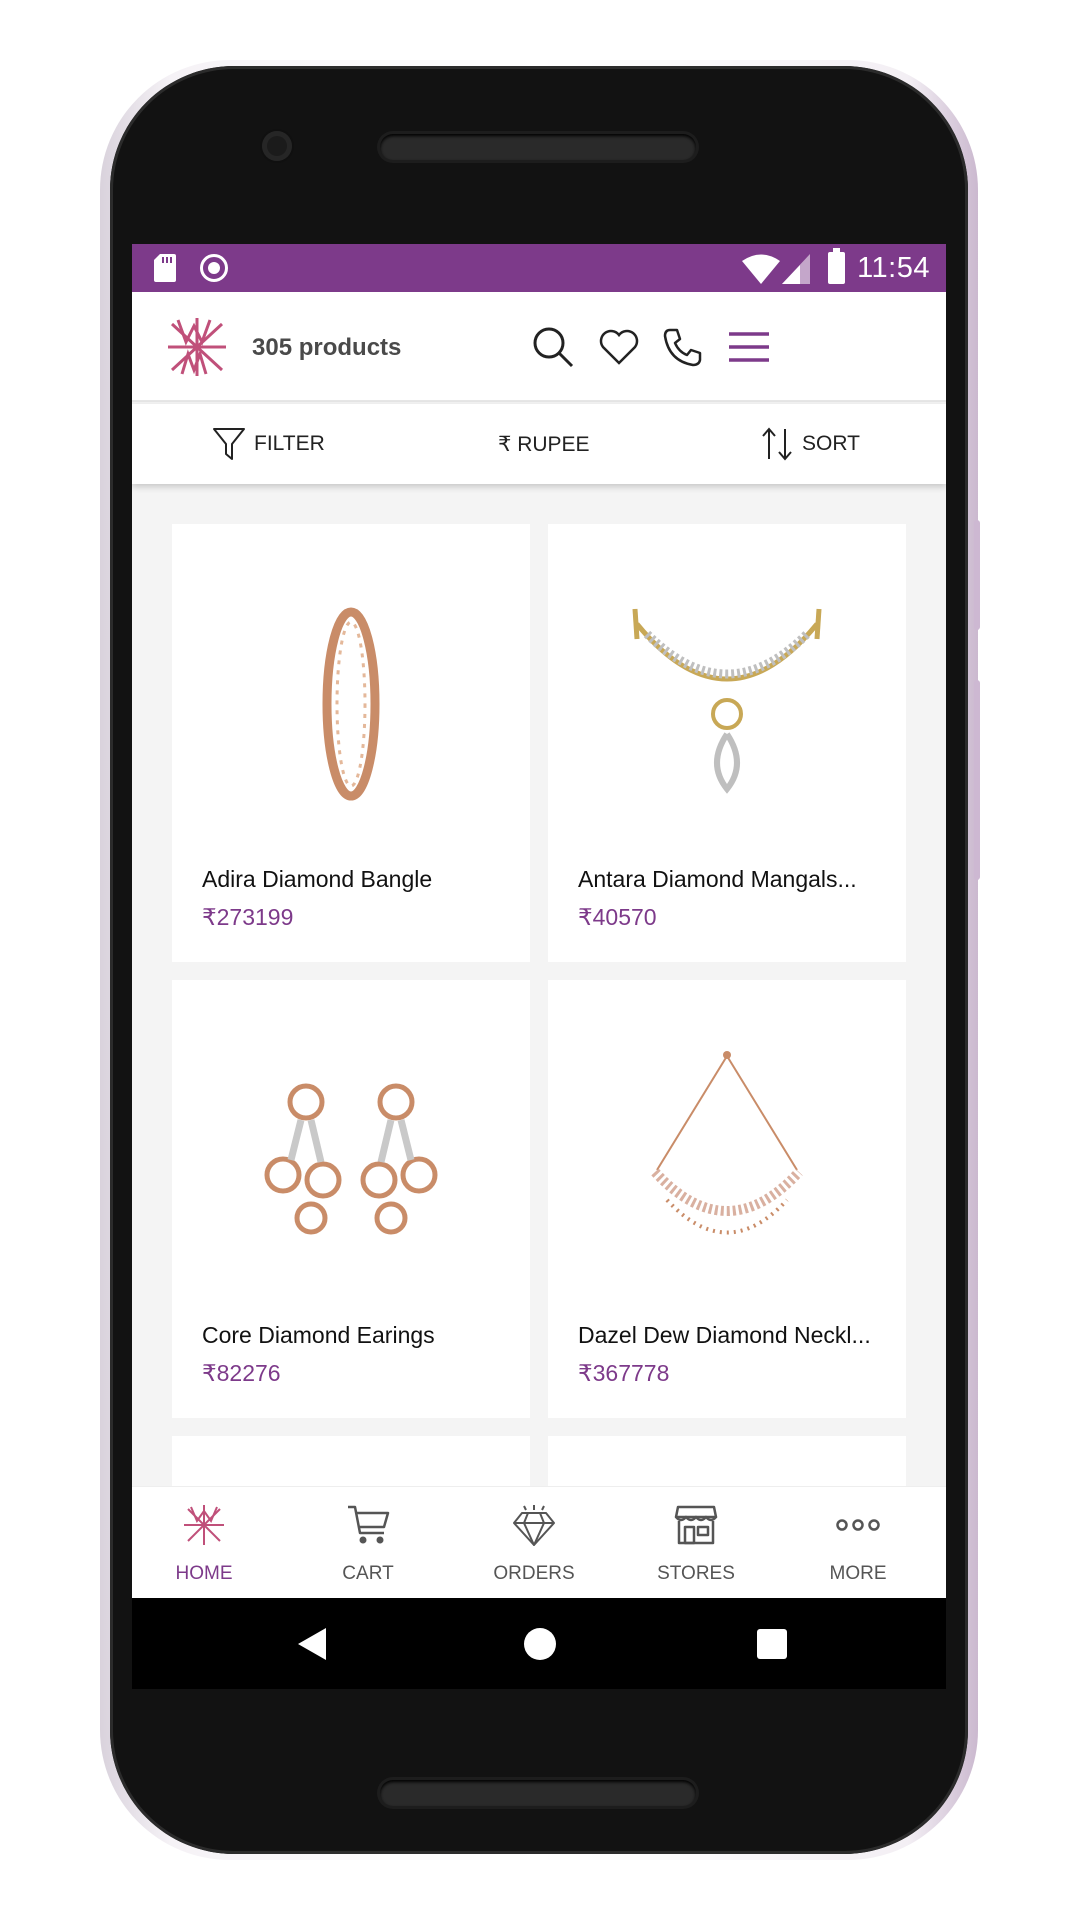 This screenshot has width=1080, height=1920. I want to click on currency-label: ₹ RUPEE, so click(544, 444).